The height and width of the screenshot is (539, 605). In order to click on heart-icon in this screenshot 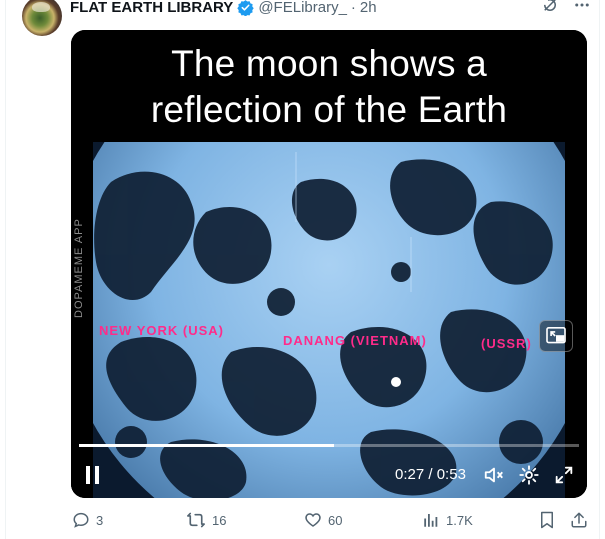, I will do `click(313, 520)`.